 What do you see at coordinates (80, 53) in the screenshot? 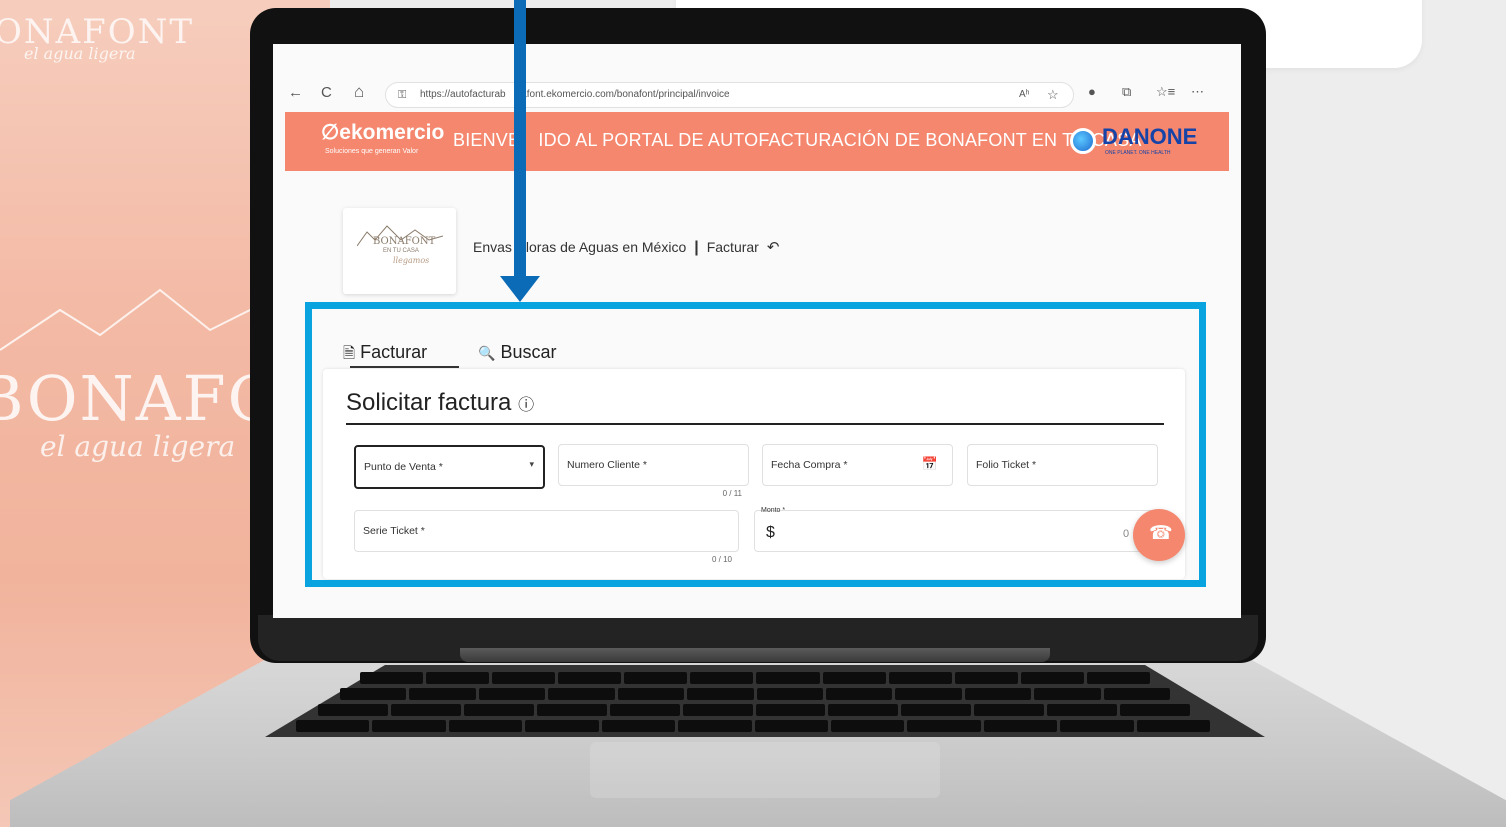
I see `bottle-tagline-top: el agua ligera` at bounding box center [80, 53].